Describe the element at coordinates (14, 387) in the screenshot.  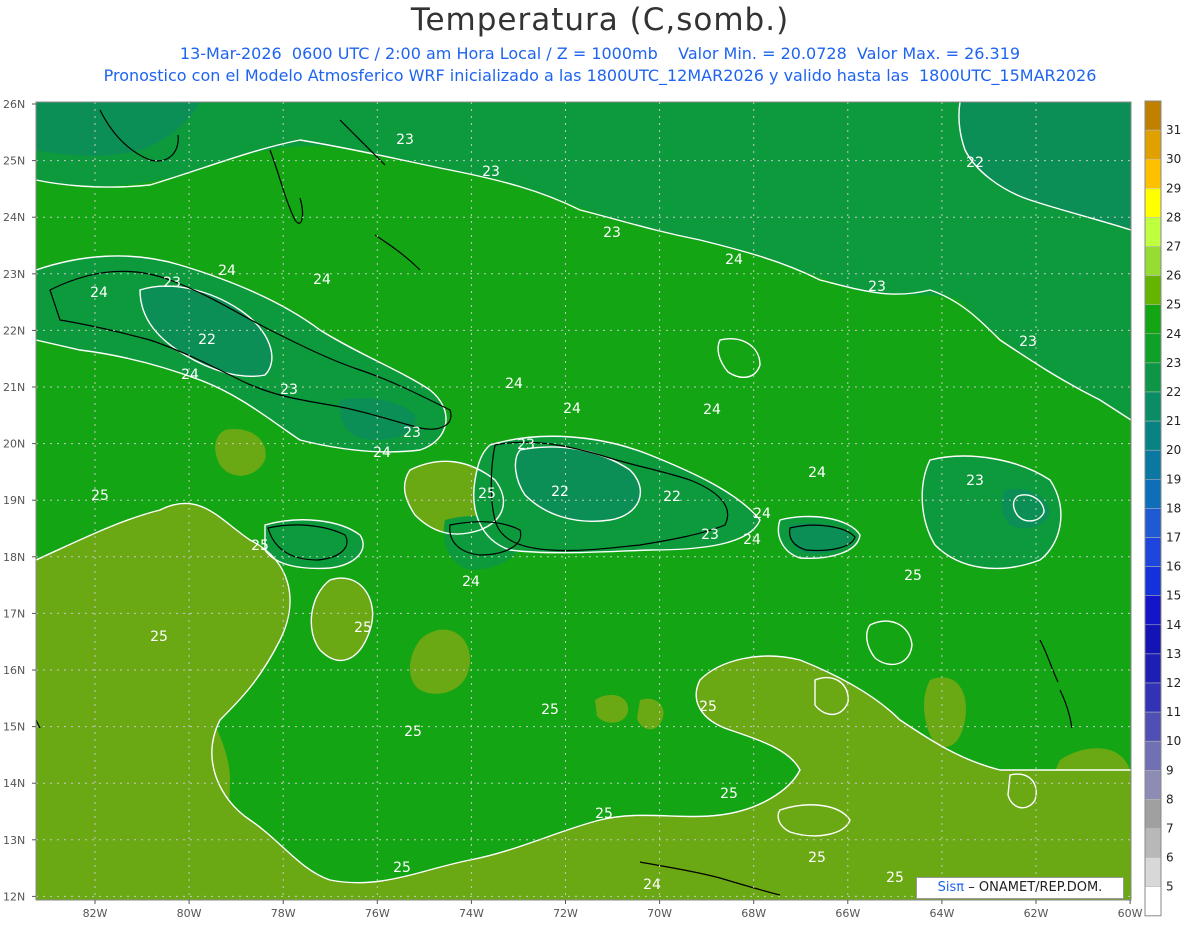
I see `lat-tick-label: 21N` at that location.